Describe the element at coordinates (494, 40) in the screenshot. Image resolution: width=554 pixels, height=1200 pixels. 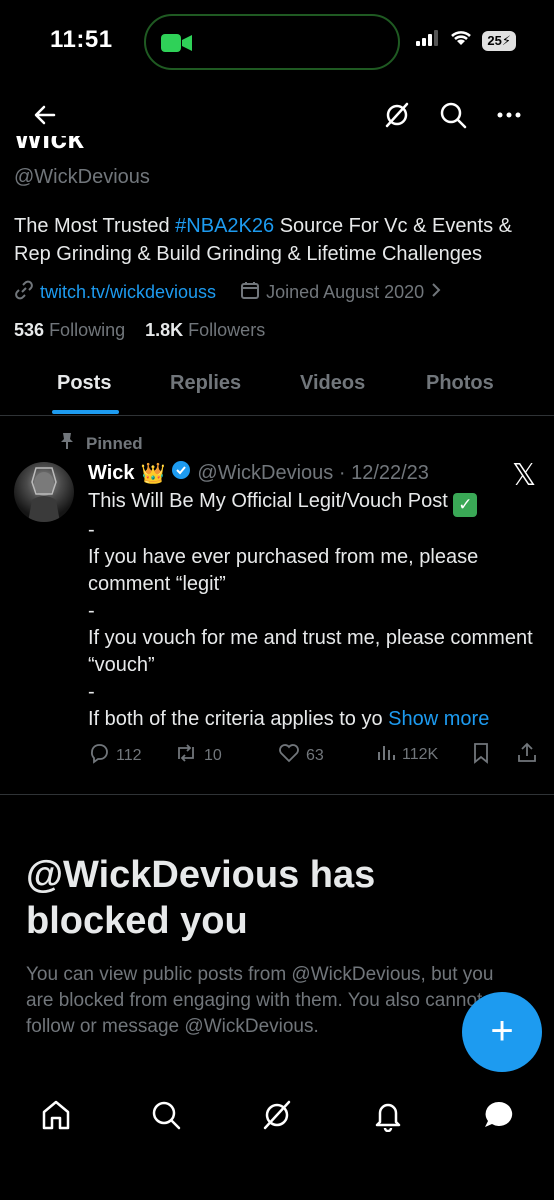
I see `battery-level: 25` at that location.